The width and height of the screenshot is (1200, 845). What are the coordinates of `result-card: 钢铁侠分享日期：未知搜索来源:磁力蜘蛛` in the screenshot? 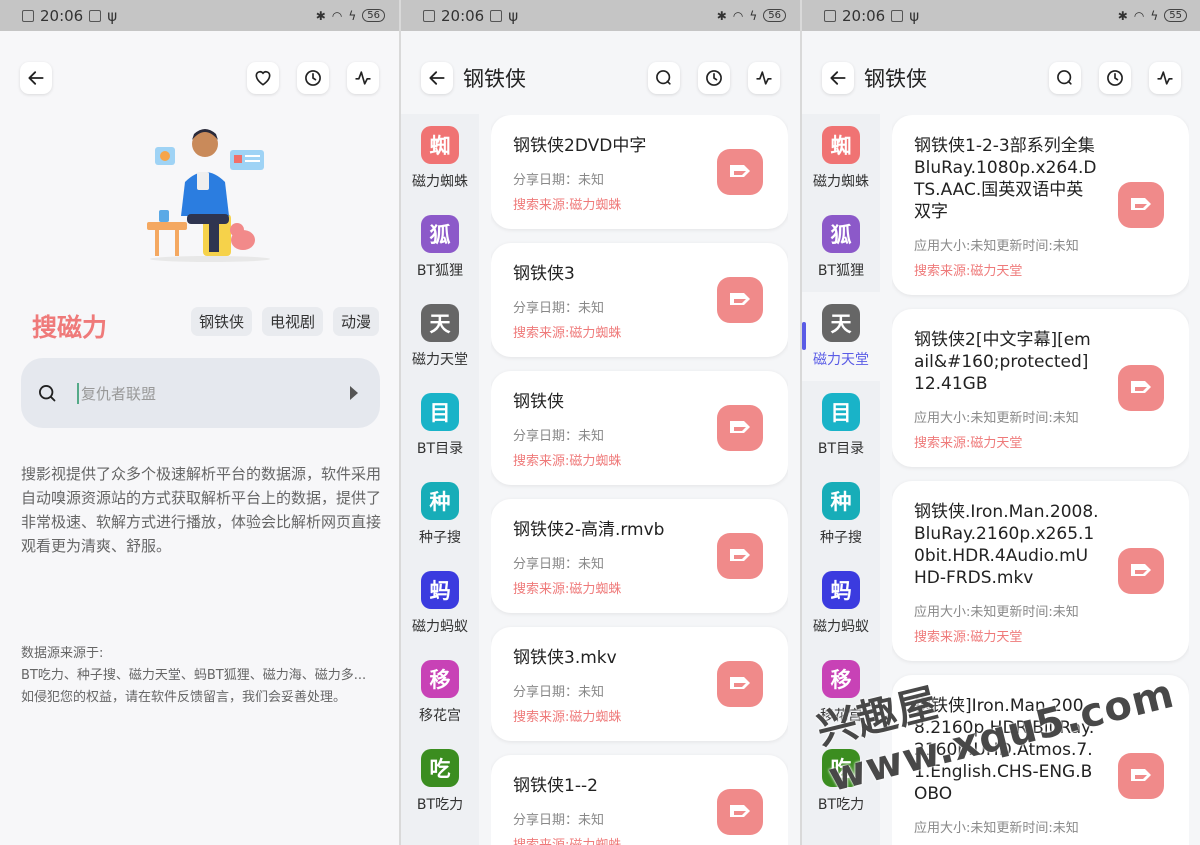 It's located at (639, 428).